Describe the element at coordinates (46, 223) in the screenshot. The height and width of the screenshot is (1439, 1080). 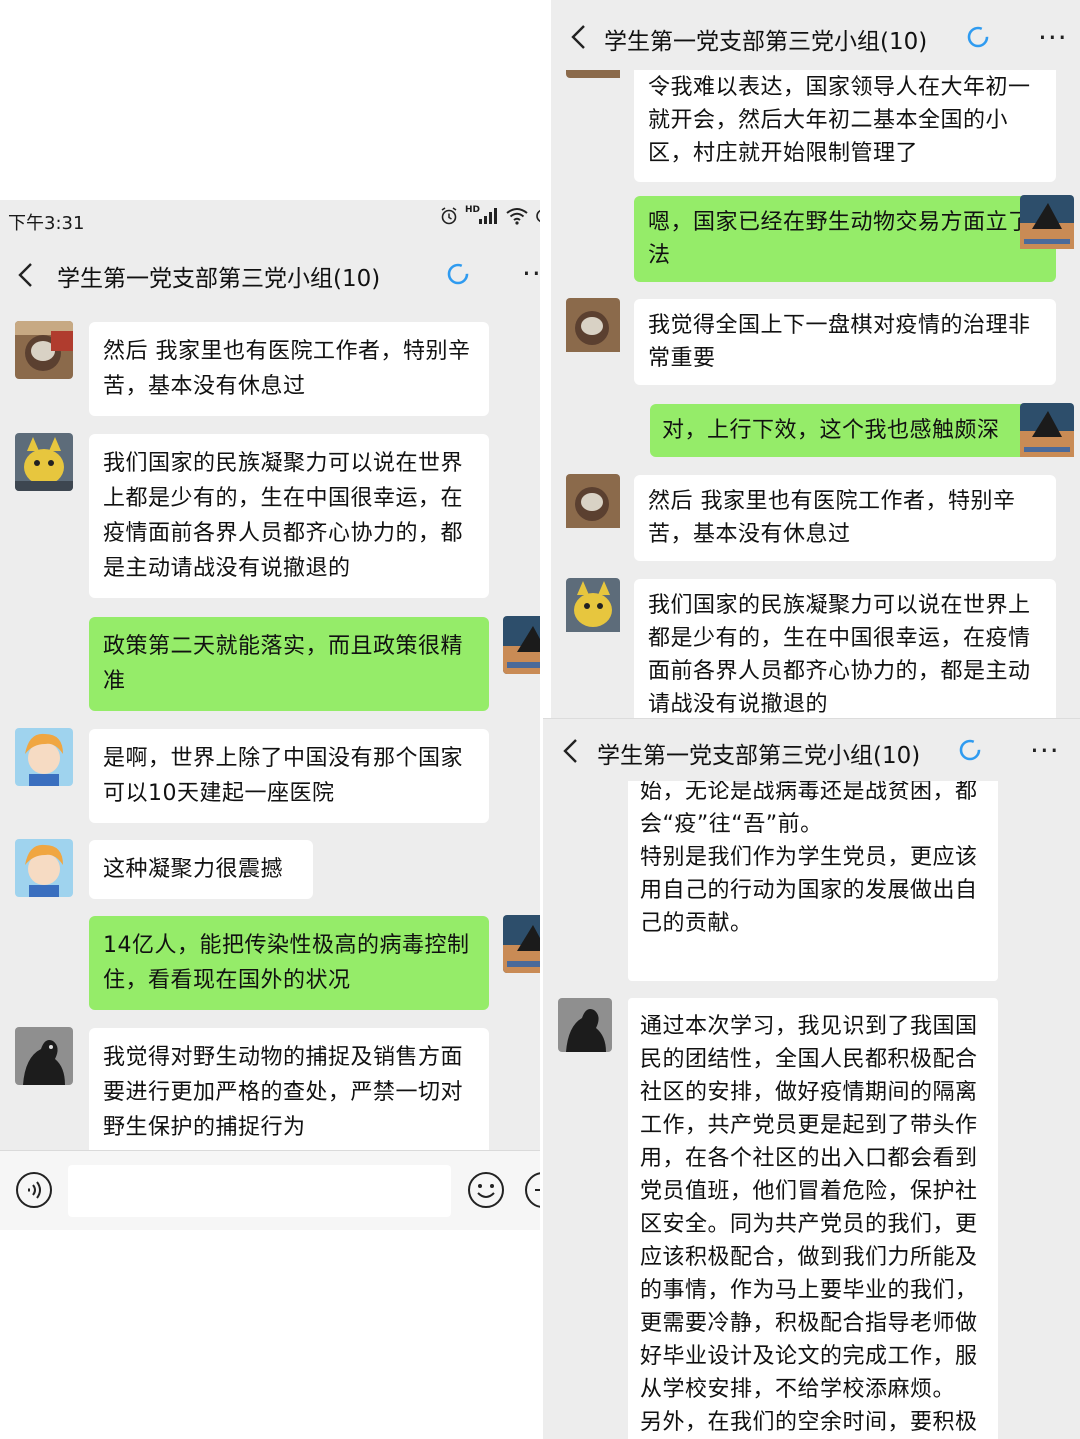
I see `status-time: 下午3:31` at that location.